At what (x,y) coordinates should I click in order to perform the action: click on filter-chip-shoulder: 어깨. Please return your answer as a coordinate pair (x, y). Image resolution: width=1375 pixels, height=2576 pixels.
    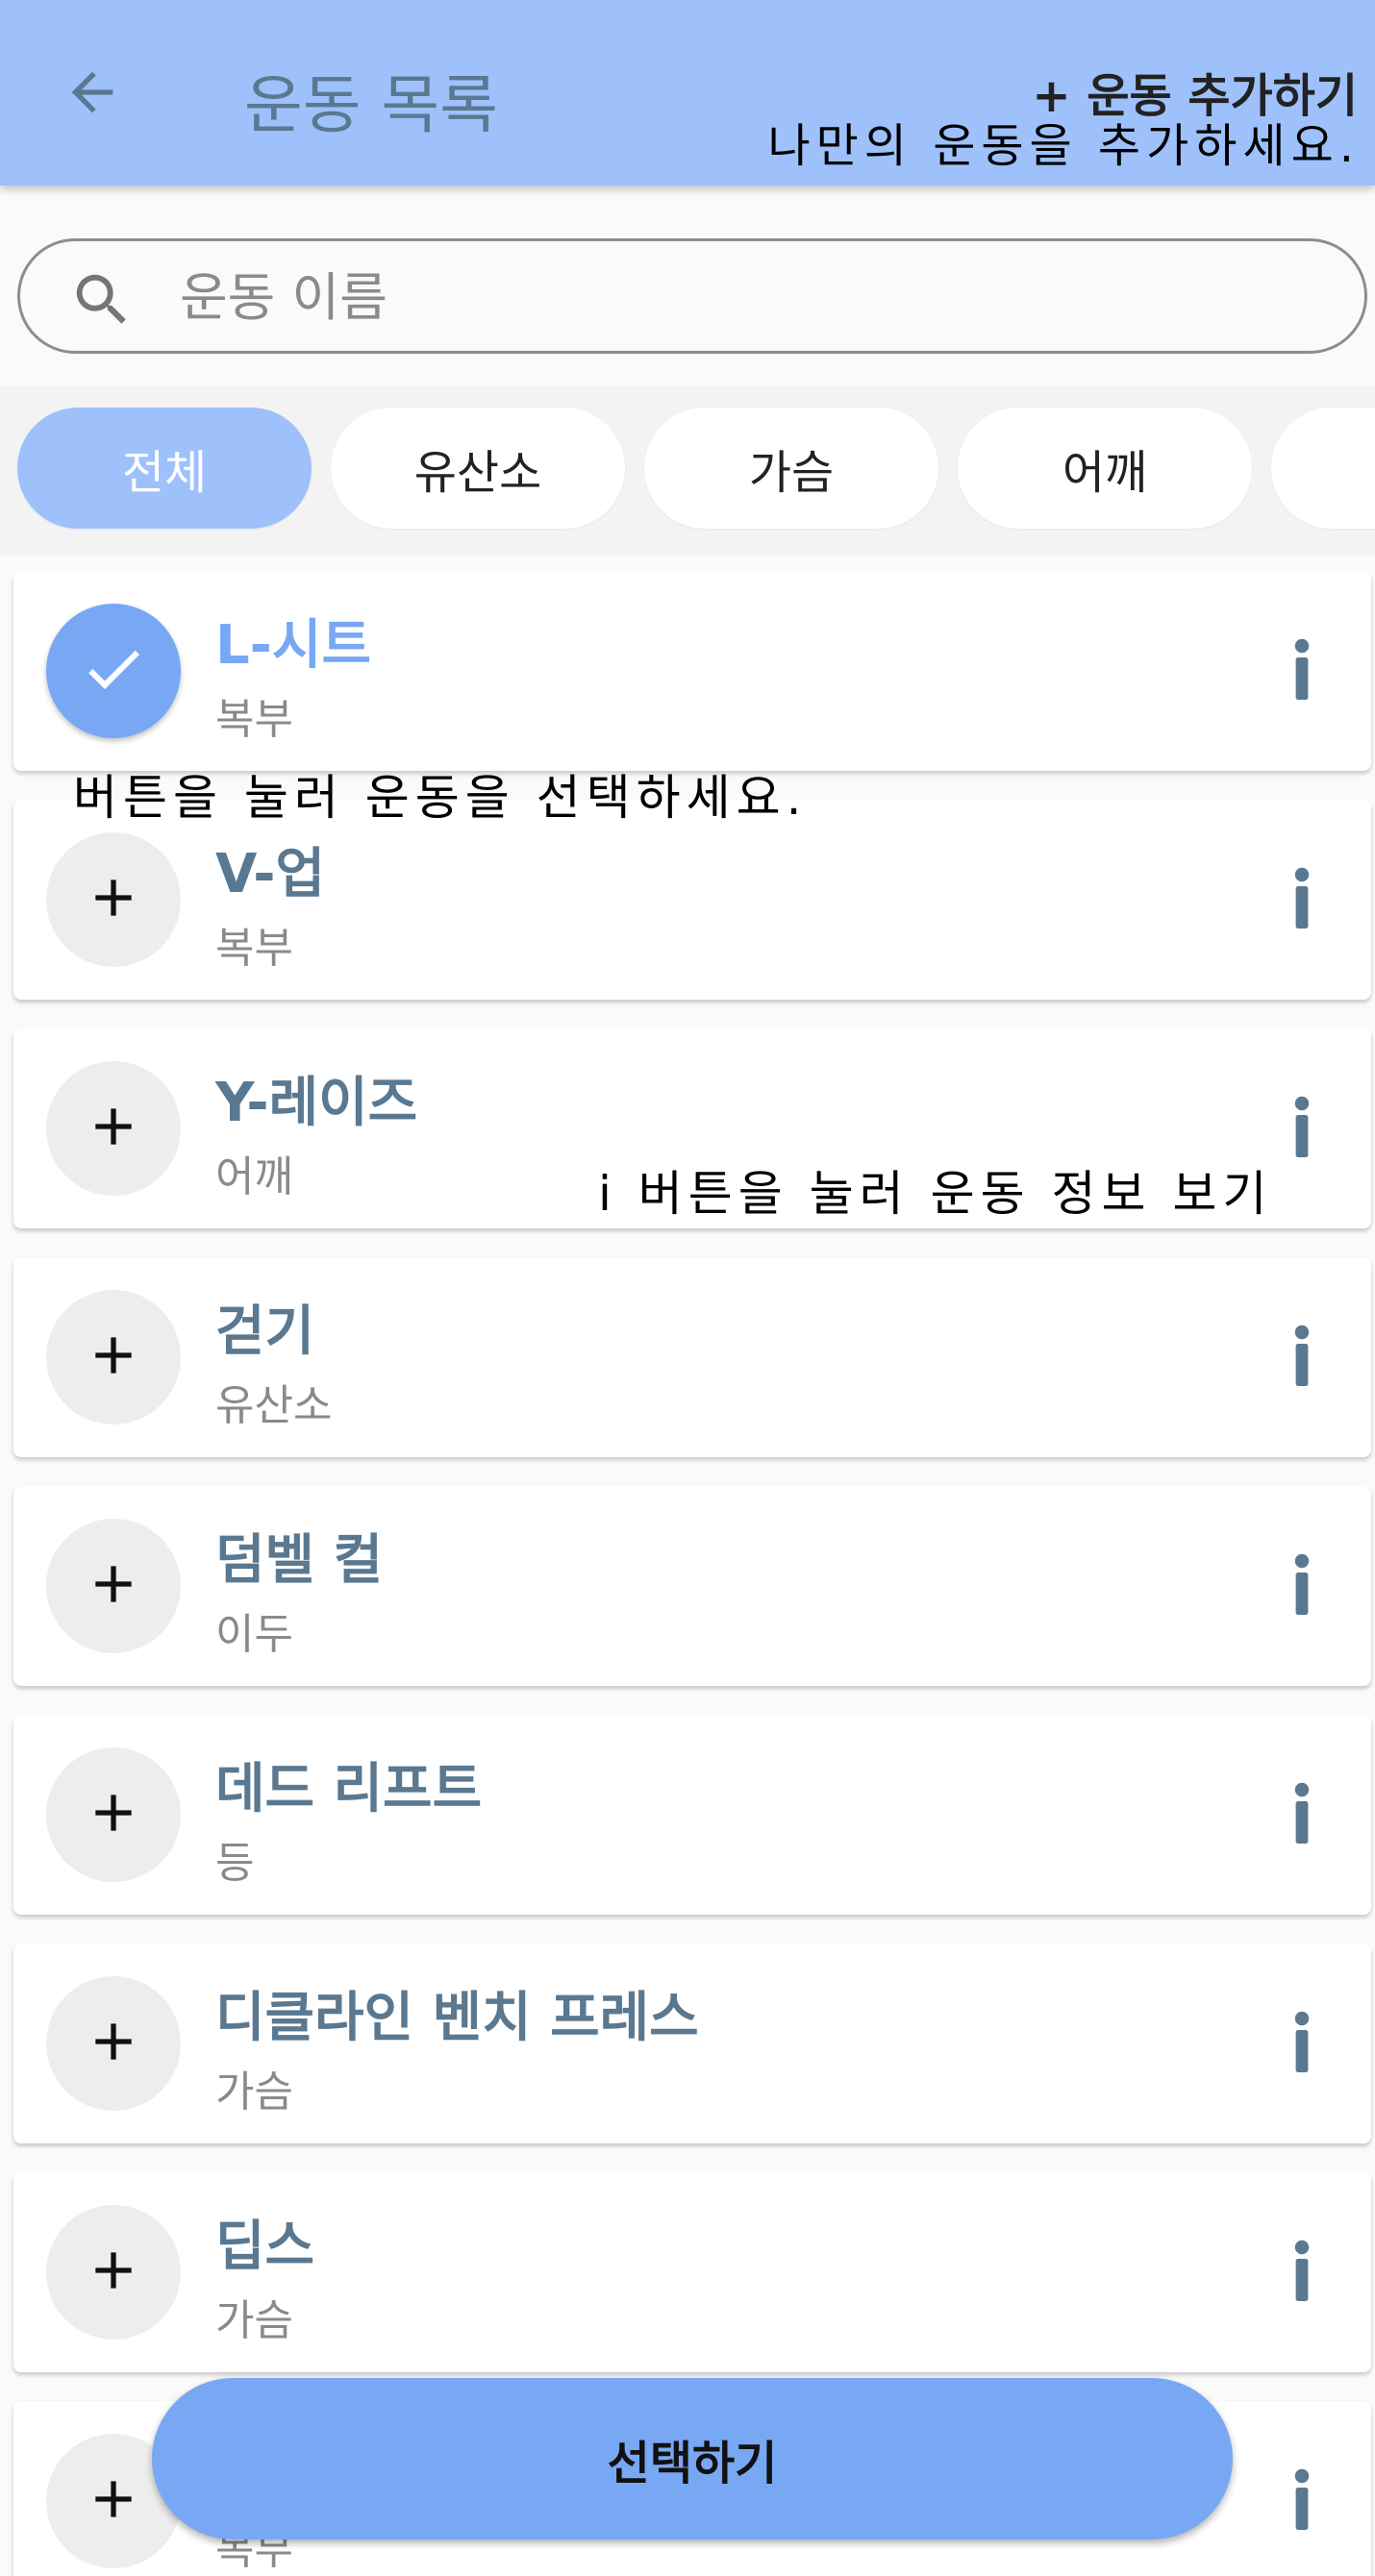
    Looking at the image, I should click on (1105, 468).